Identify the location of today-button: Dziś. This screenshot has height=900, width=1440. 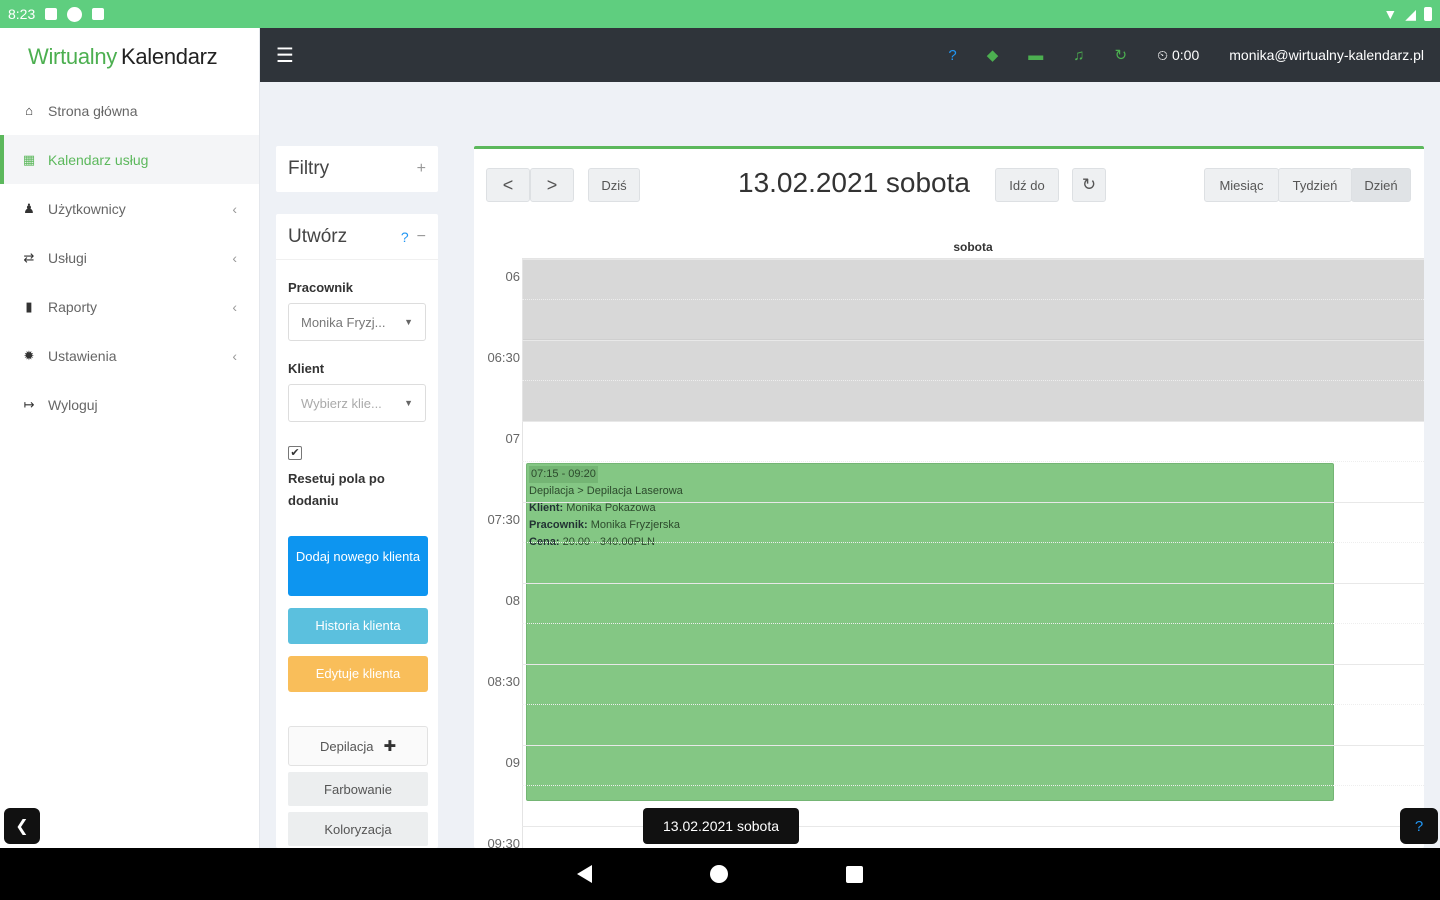
(614, 185).